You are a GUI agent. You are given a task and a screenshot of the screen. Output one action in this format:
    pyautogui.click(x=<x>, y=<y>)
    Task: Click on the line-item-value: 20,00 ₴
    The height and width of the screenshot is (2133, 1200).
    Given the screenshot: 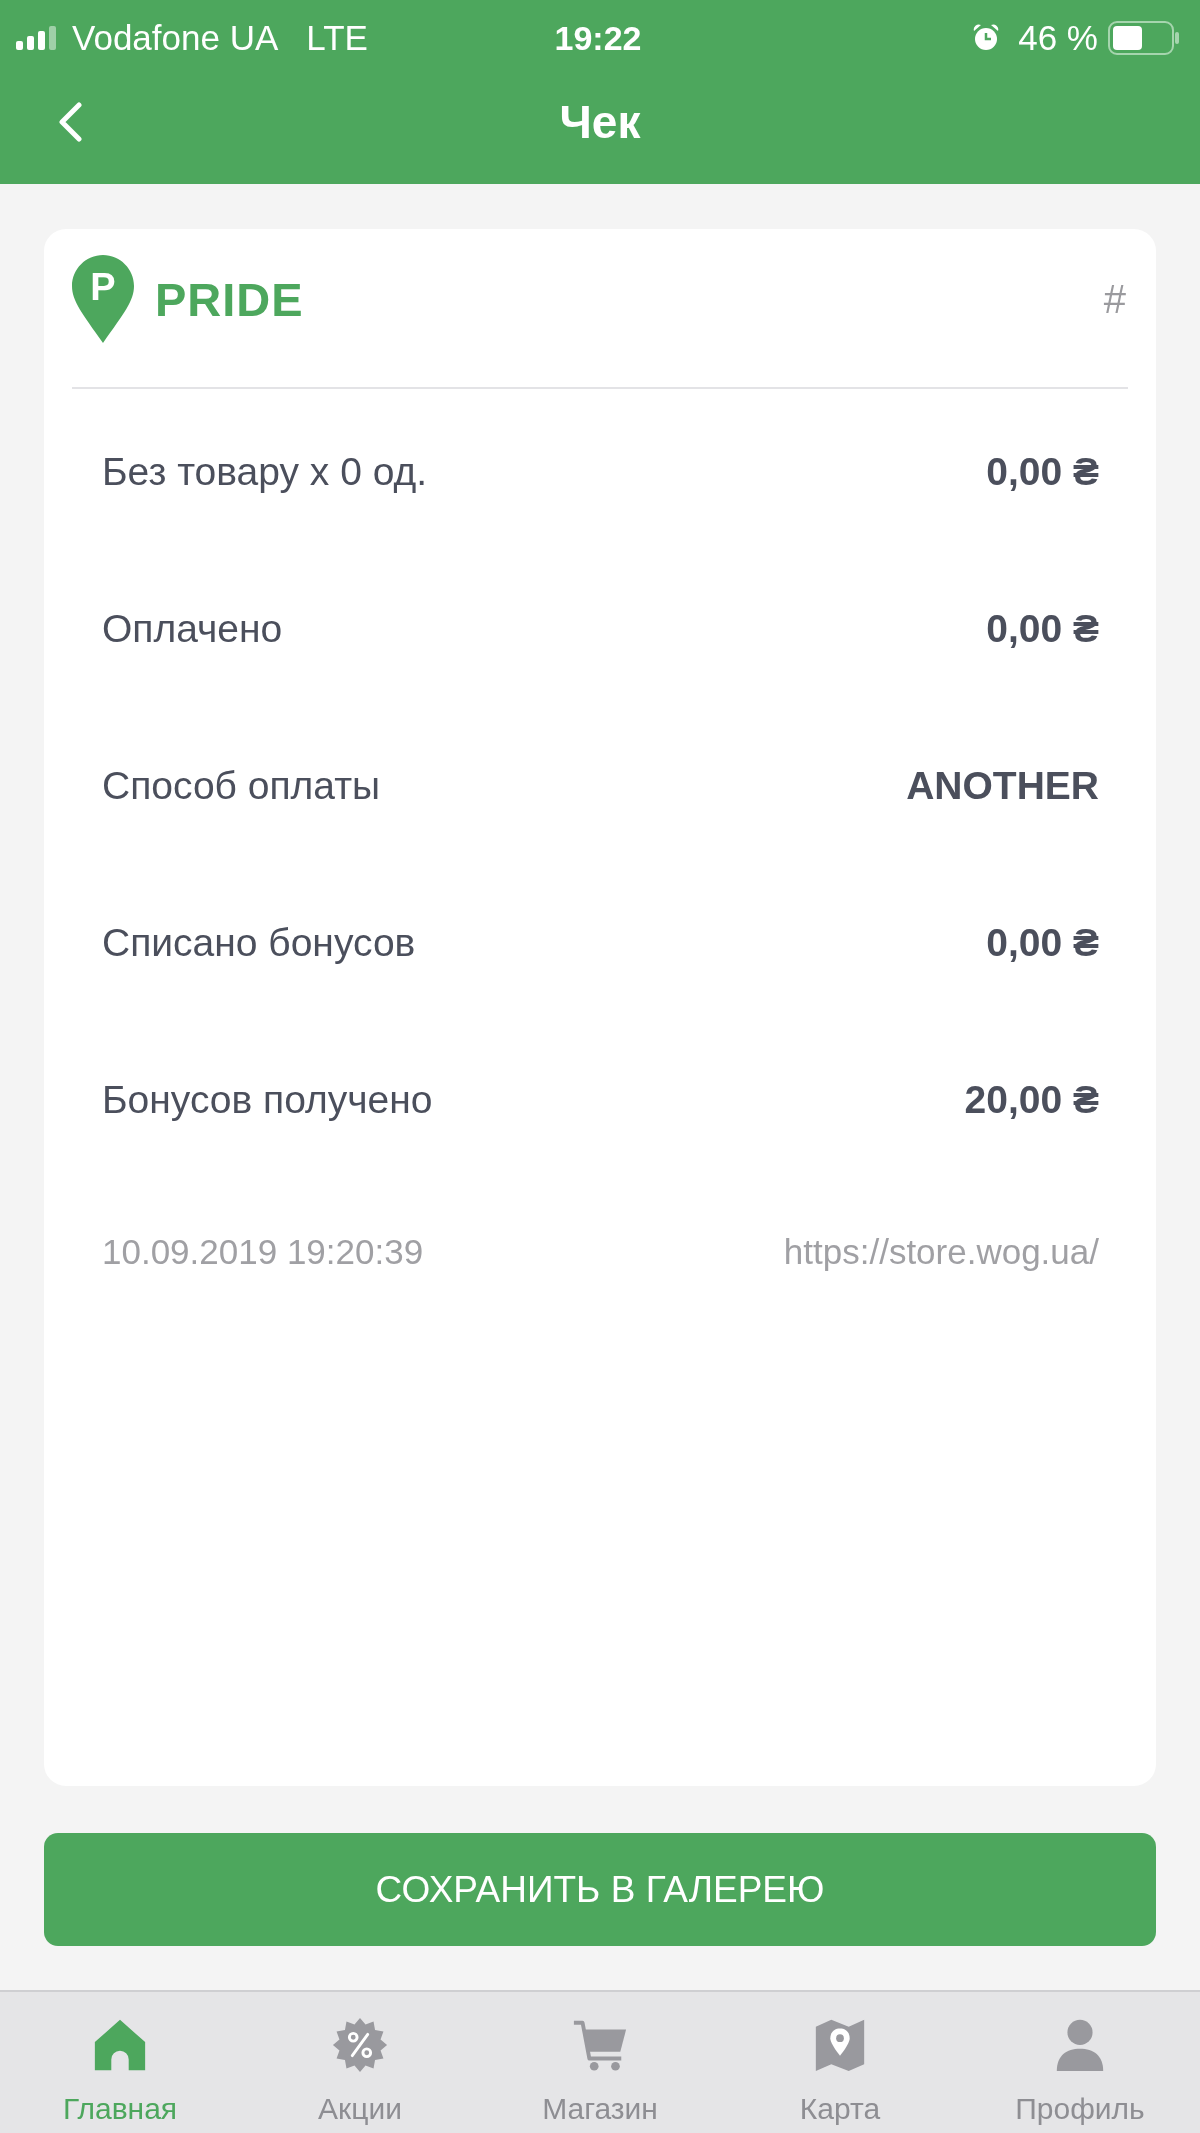 What is the action you would take?
    pyautogui.click(x=1031, y=1099)
    